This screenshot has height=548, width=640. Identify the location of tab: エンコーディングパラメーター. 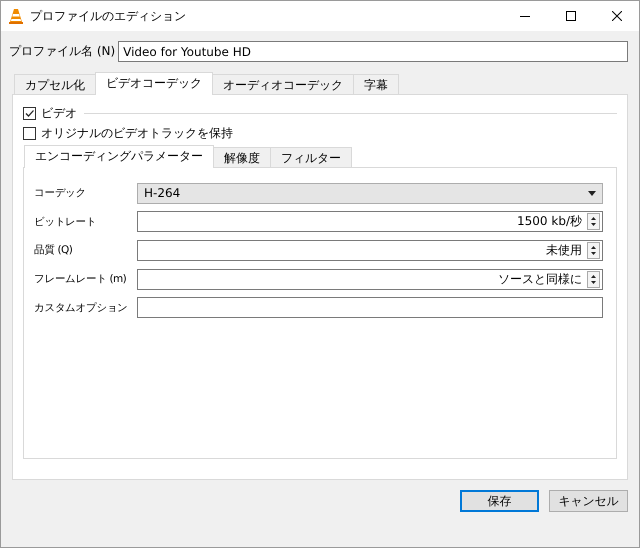
(119, 156).